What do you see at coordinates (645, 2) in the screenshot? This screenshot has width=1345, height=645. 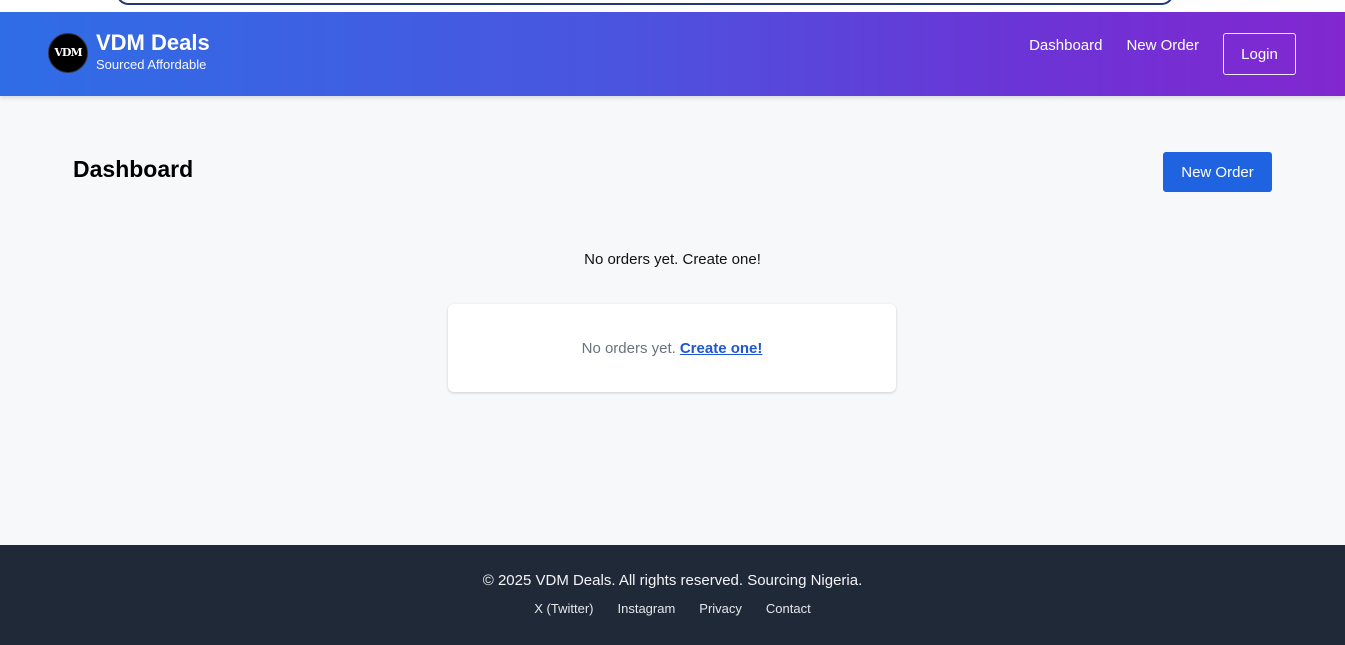 I see `search-bar-edge` at bounding box center [645, 2].